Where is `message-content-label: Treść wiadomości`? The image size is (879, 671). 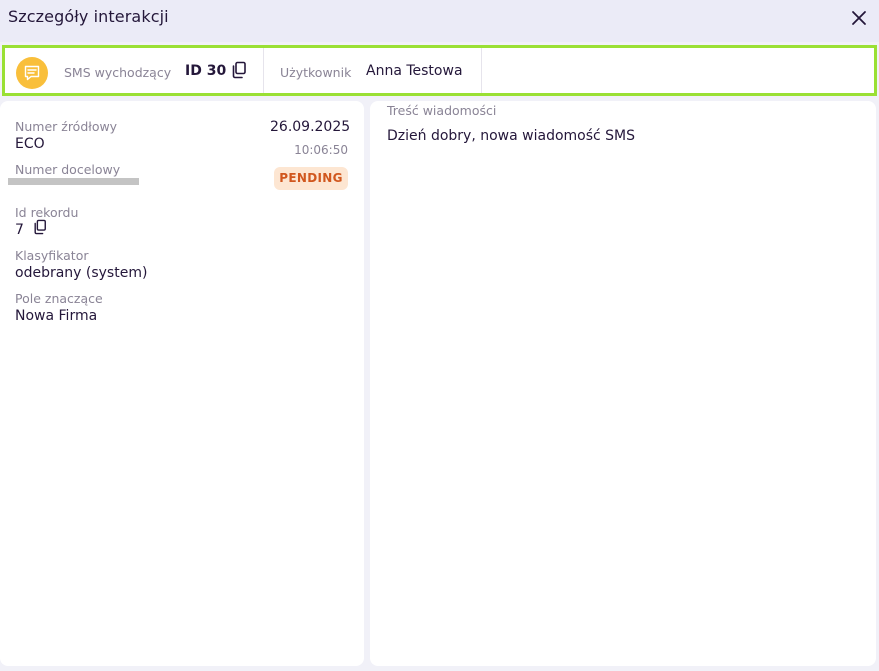
message-content-label: Treść wiadomości is located at coordinates (442, 110).